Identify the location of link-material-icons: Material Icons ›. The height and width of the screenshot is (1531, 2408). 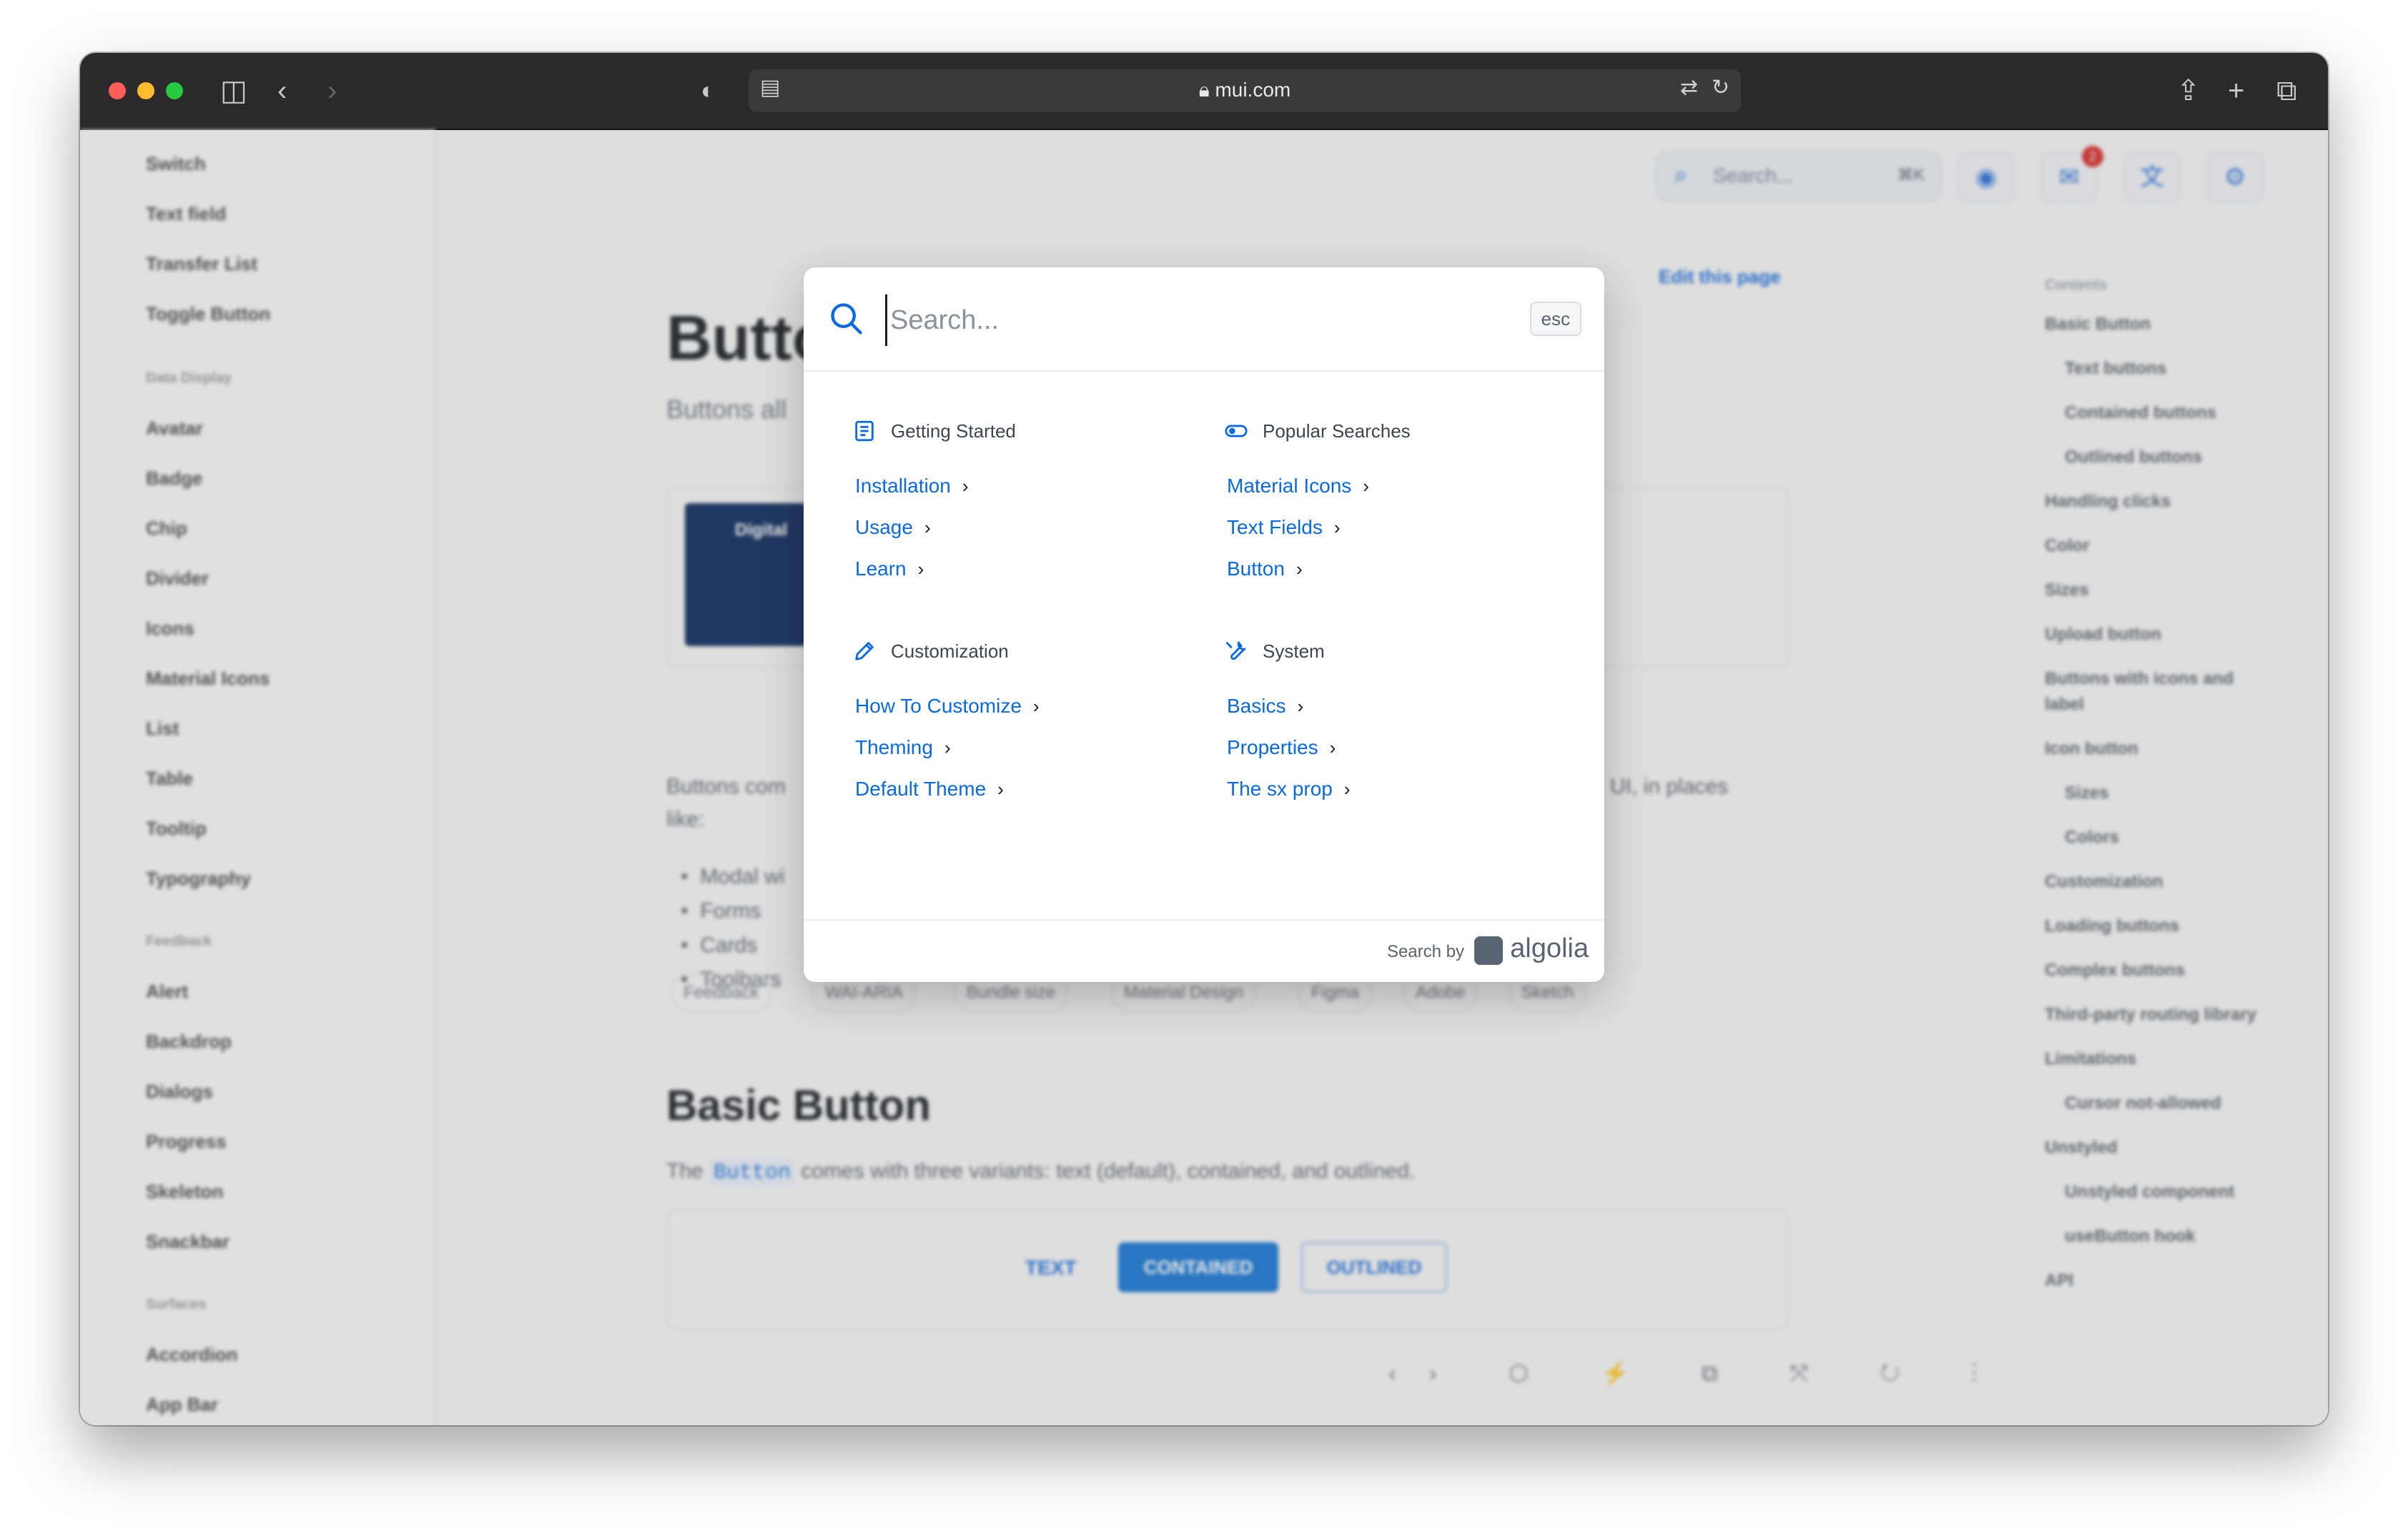
(1298, 486).